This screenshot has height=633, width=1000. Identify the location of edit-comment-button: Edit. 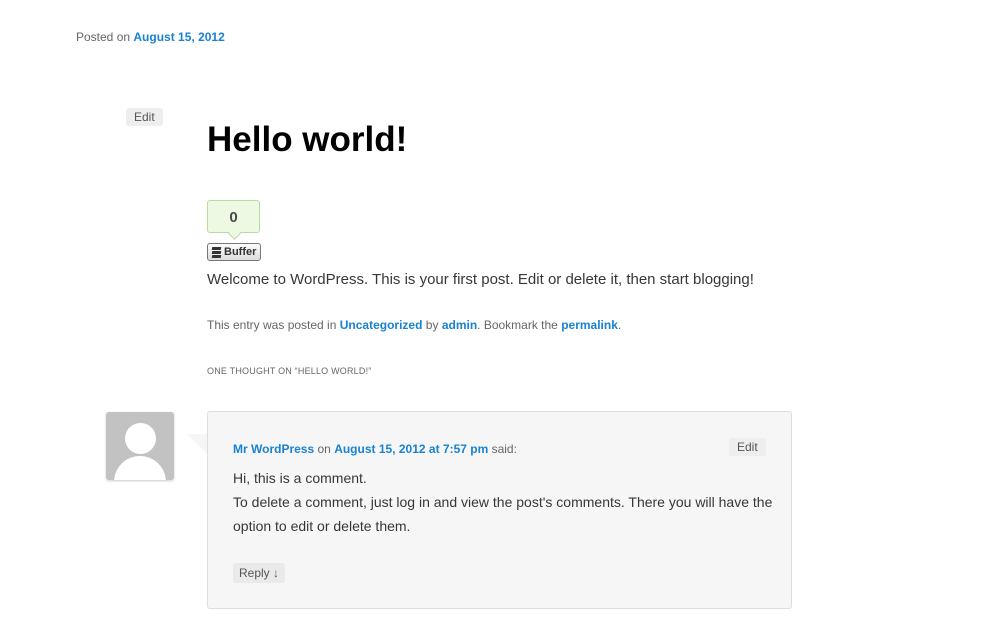
(747, 447).